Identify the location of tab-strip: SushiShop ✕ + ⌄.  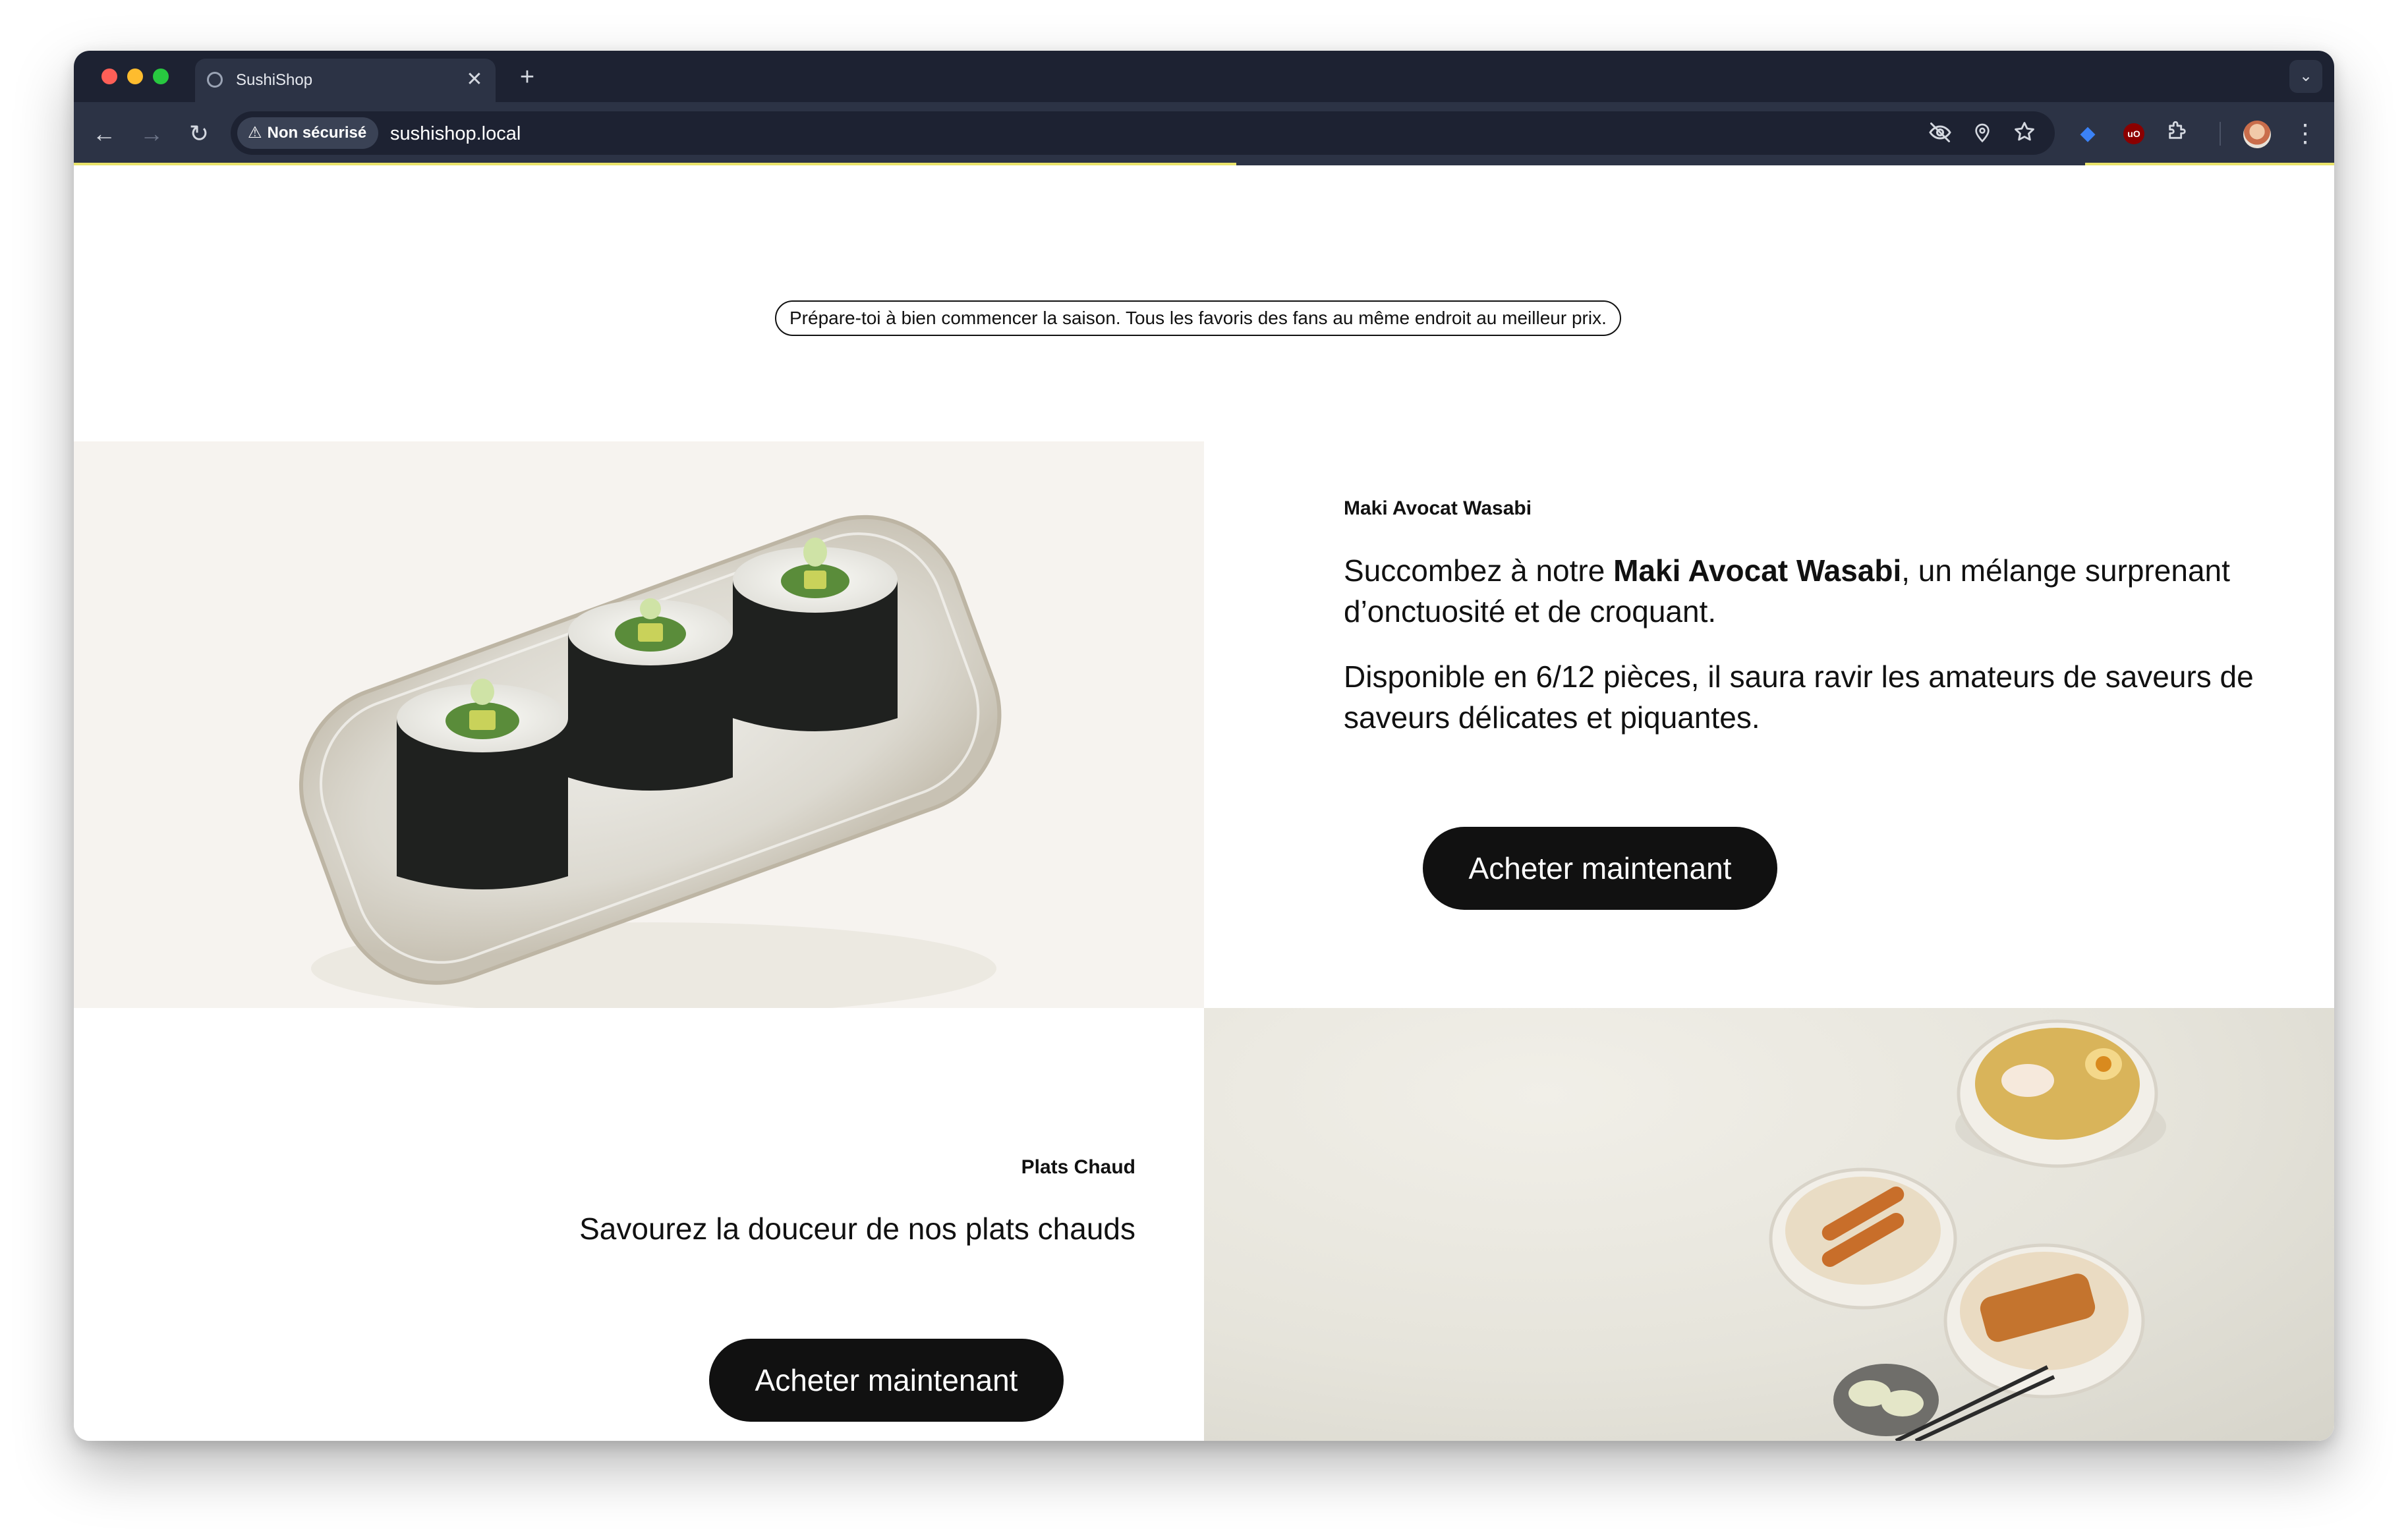
(1204, 76).